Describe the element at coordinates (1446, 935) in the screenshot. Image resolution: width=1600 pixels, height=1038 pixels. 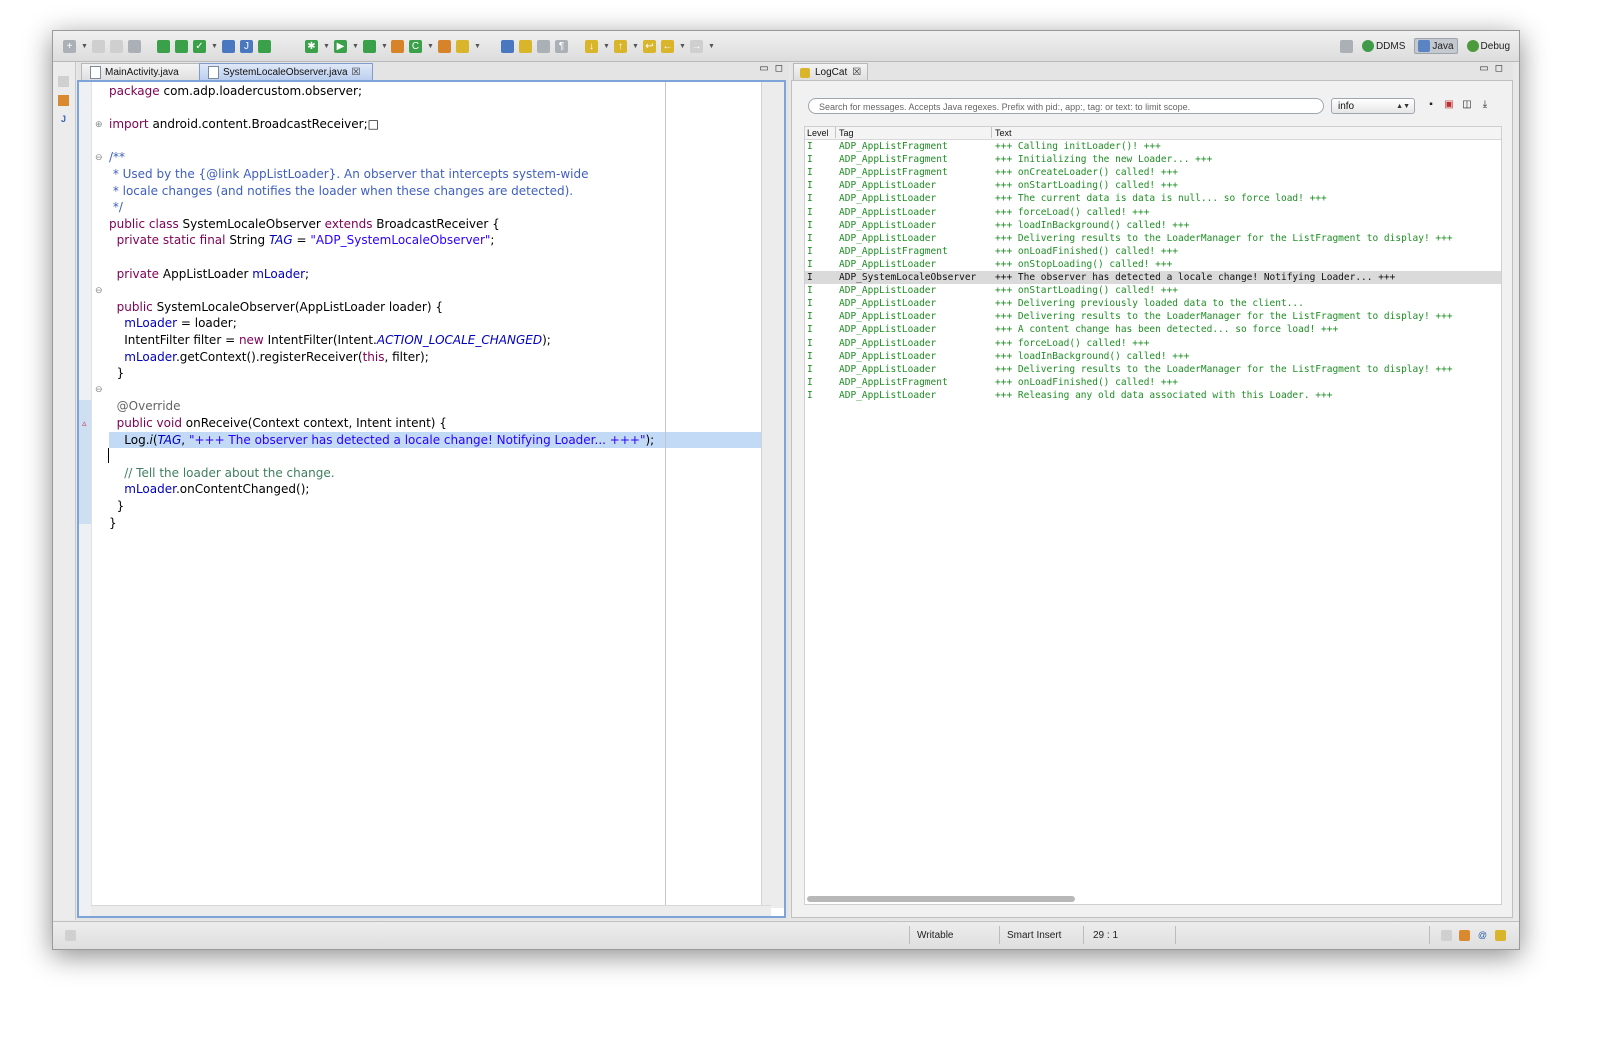
I see `restore-icon` at that location.